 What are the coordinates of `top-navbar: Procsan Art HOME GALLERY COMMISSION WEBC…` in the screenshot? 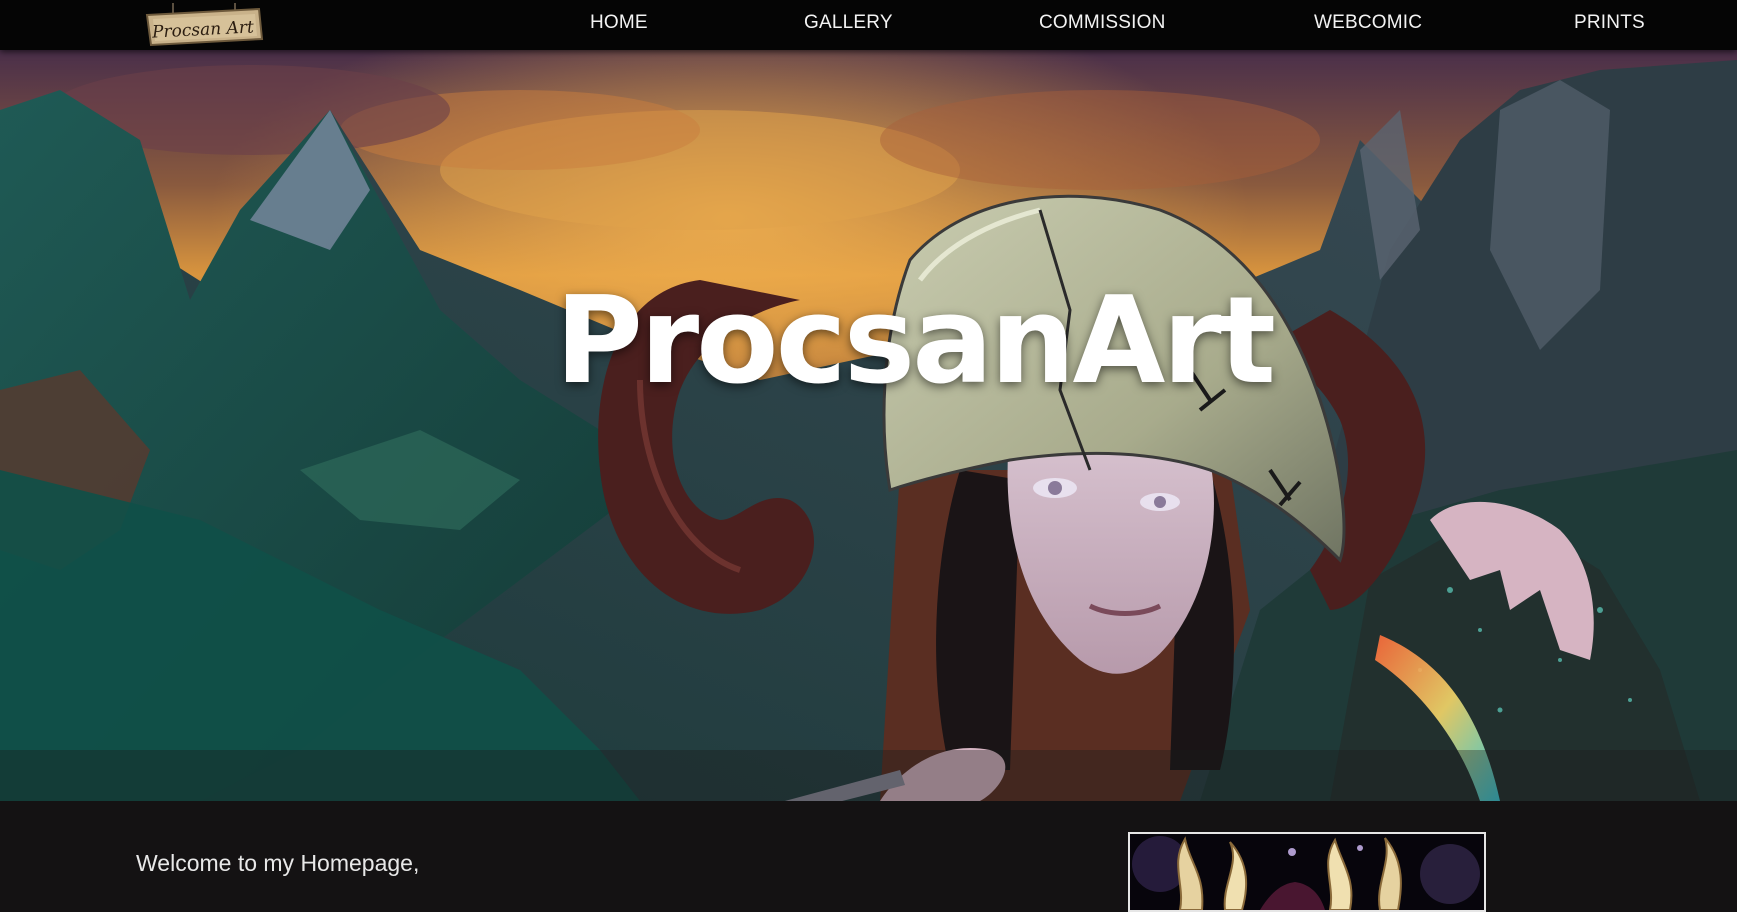 It's located at (868, 25).